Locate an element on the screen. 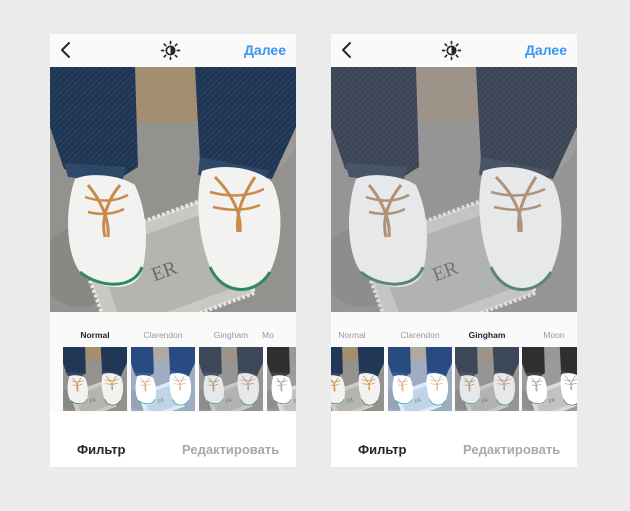 The image size is (630, 511). filter-strip: Normal Clarendon Gingham Mo is located at coordinates (173, 362).